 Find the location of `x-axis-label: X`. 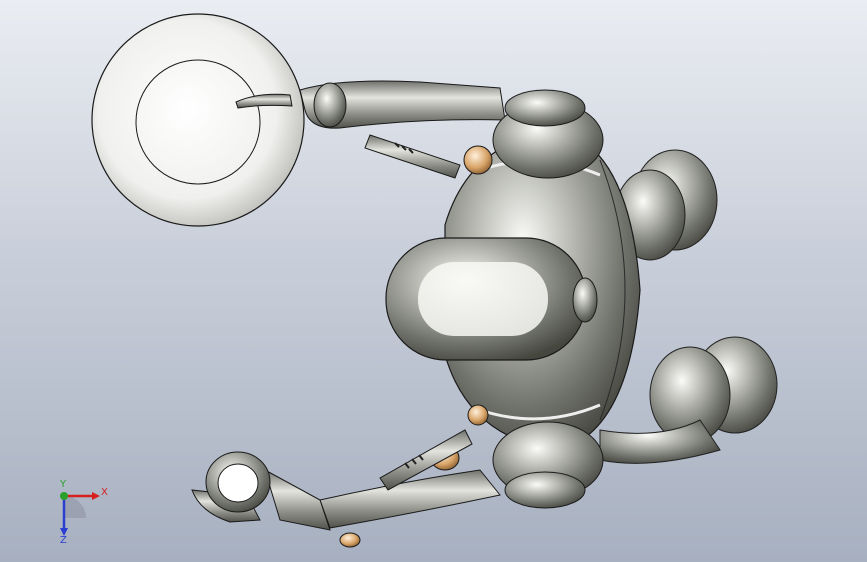

x-axis-label: X is located at coordinates (104, 492).